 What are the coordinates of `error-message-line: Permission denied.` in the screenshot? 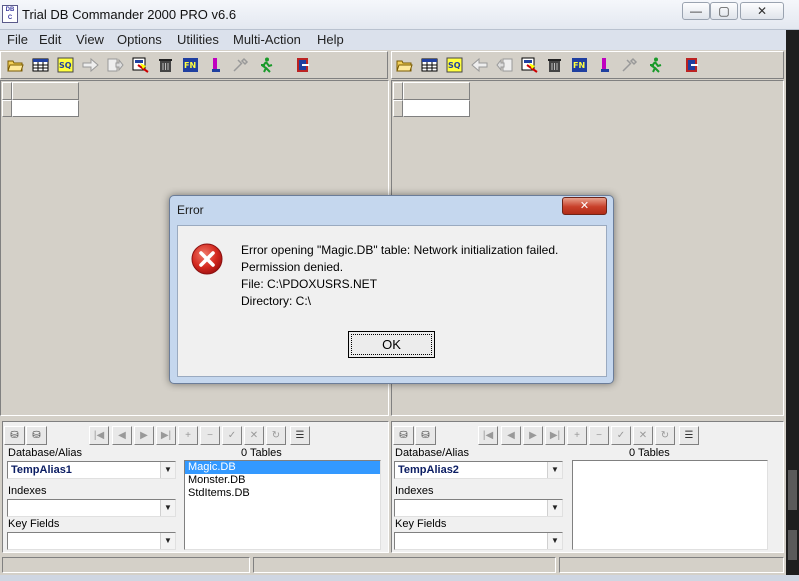 It's located at (292, 267).